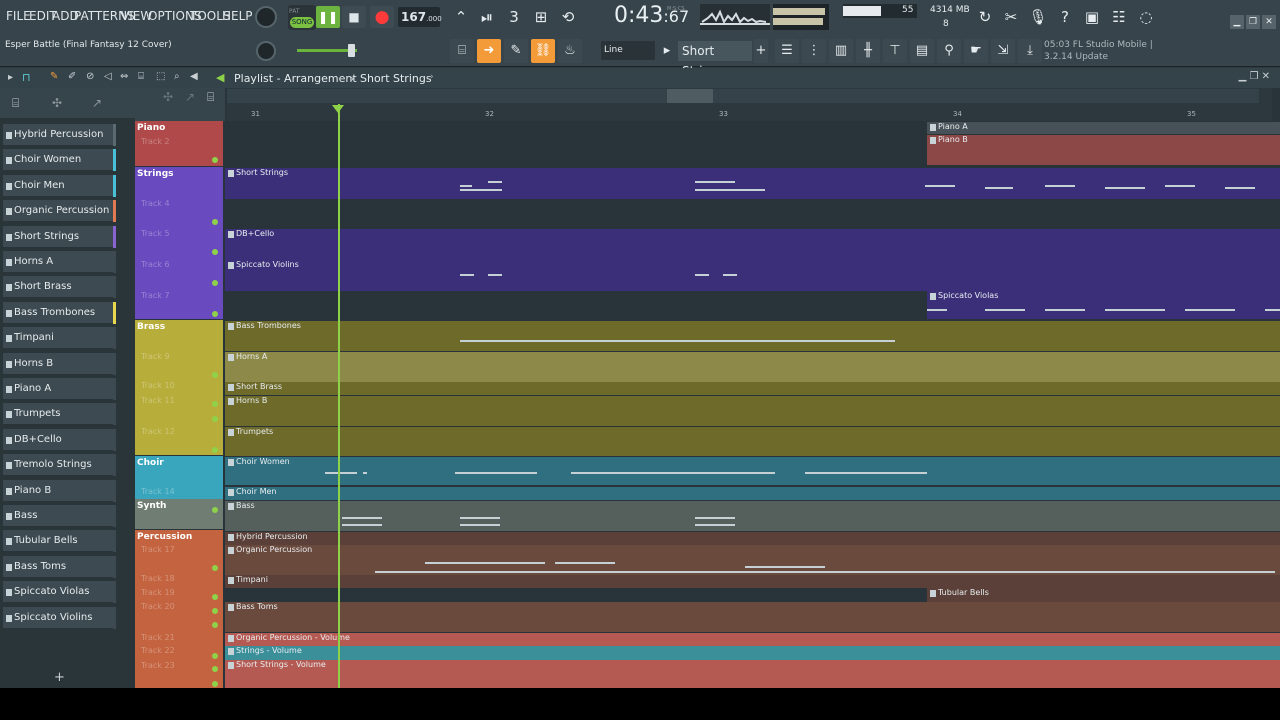 The width and height of the screenshot is (1280, 720). Describe the element at coordinates (382, 17) in the screenshot. I see `record-button: ●` at that location.